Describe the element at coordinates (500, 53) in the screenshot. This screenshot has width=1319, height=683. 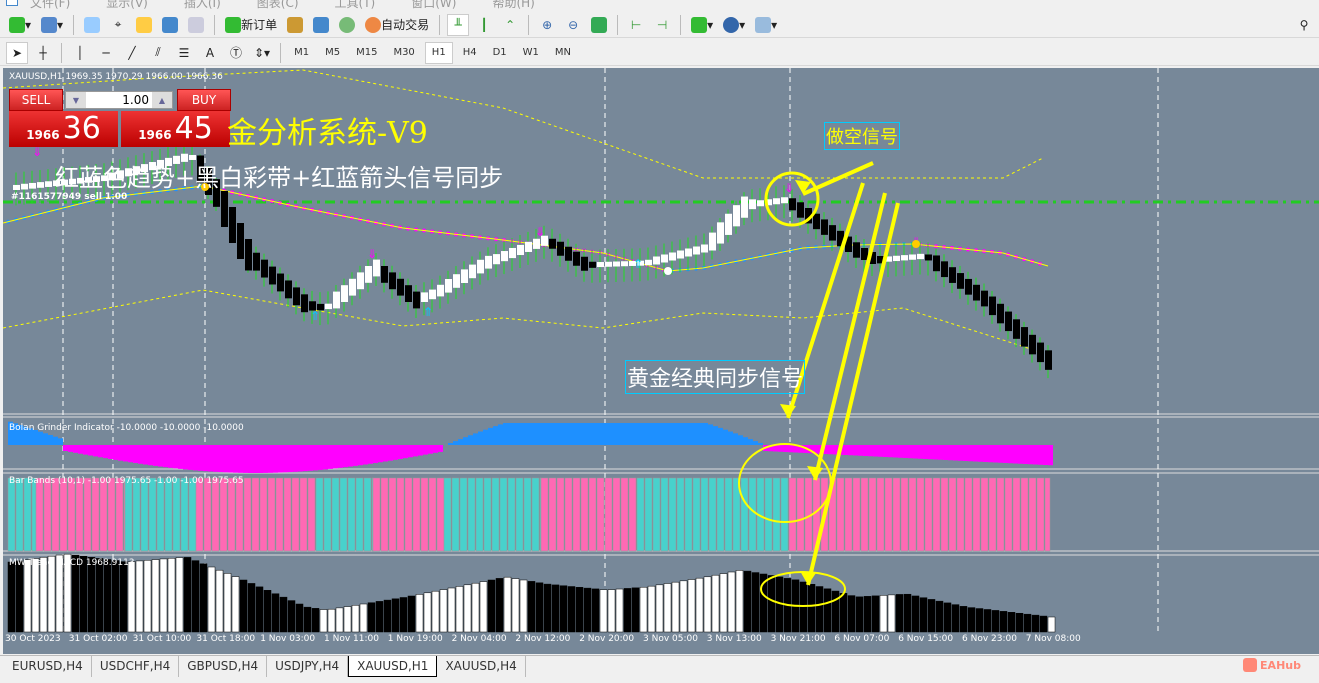
I see `tf-d1: D1` at that location.